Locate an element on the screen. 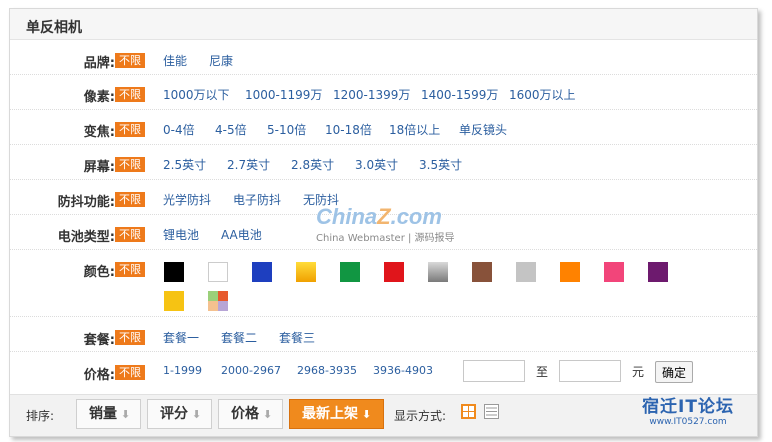 The width and height of the screenshot is (772, 442). price-max-input is located at coordinates (590, 371).